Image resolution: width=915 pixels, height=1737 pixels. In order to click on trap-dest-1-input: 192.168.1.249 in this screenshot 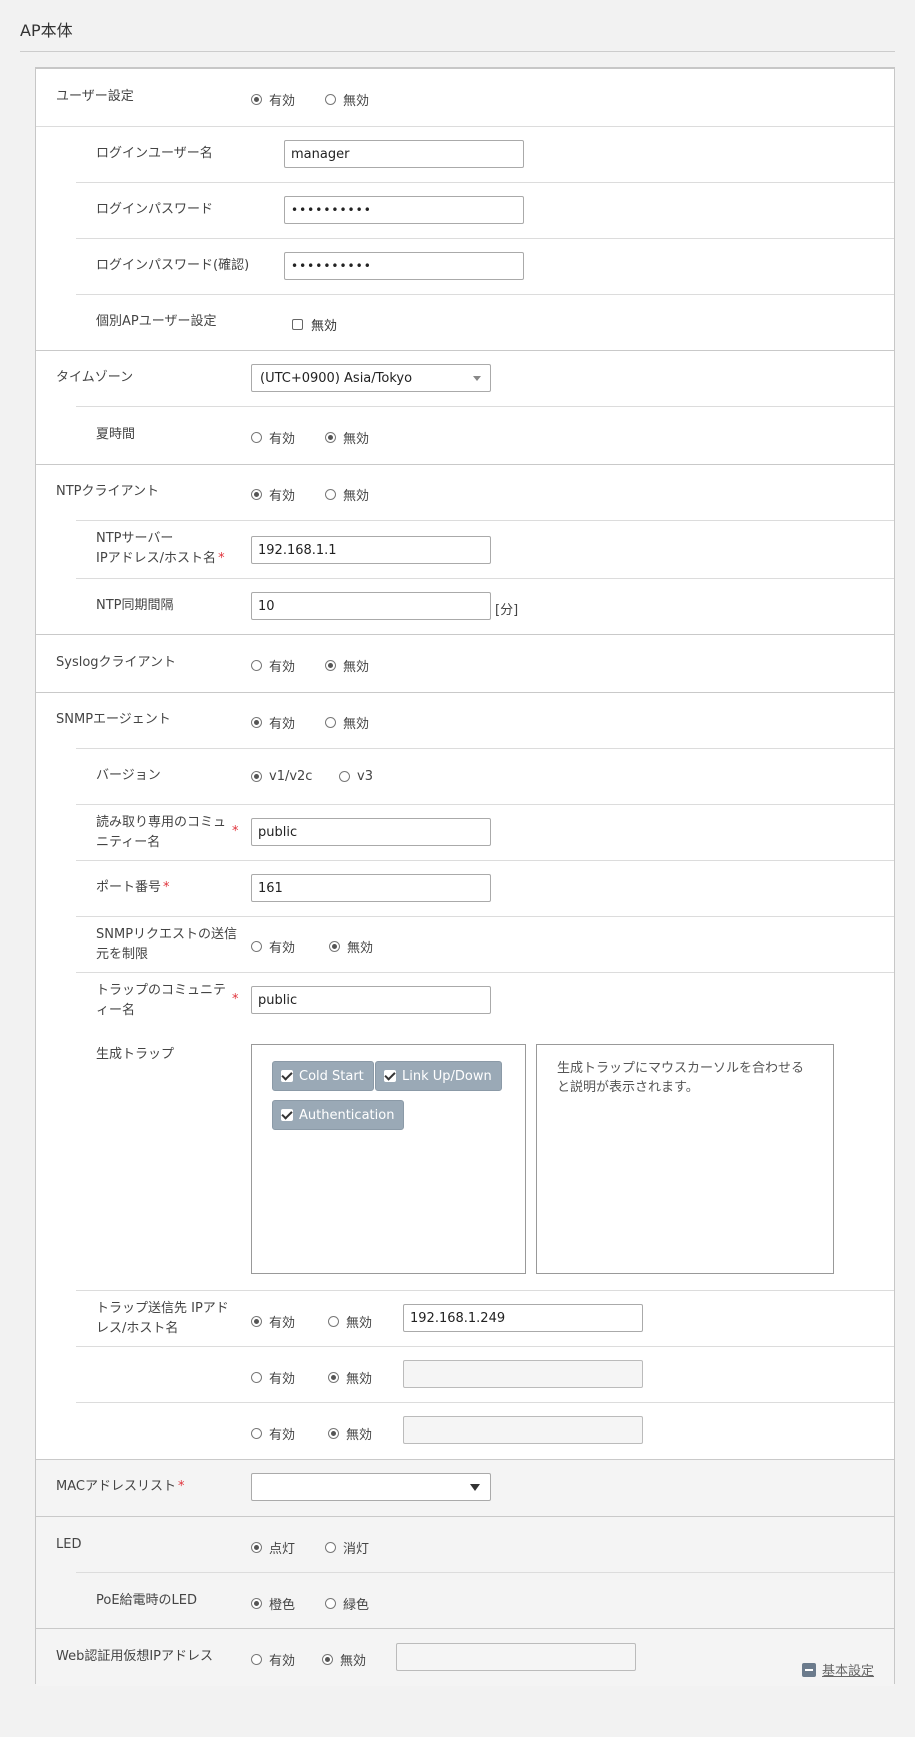, I will do `click(523, 1318)`.